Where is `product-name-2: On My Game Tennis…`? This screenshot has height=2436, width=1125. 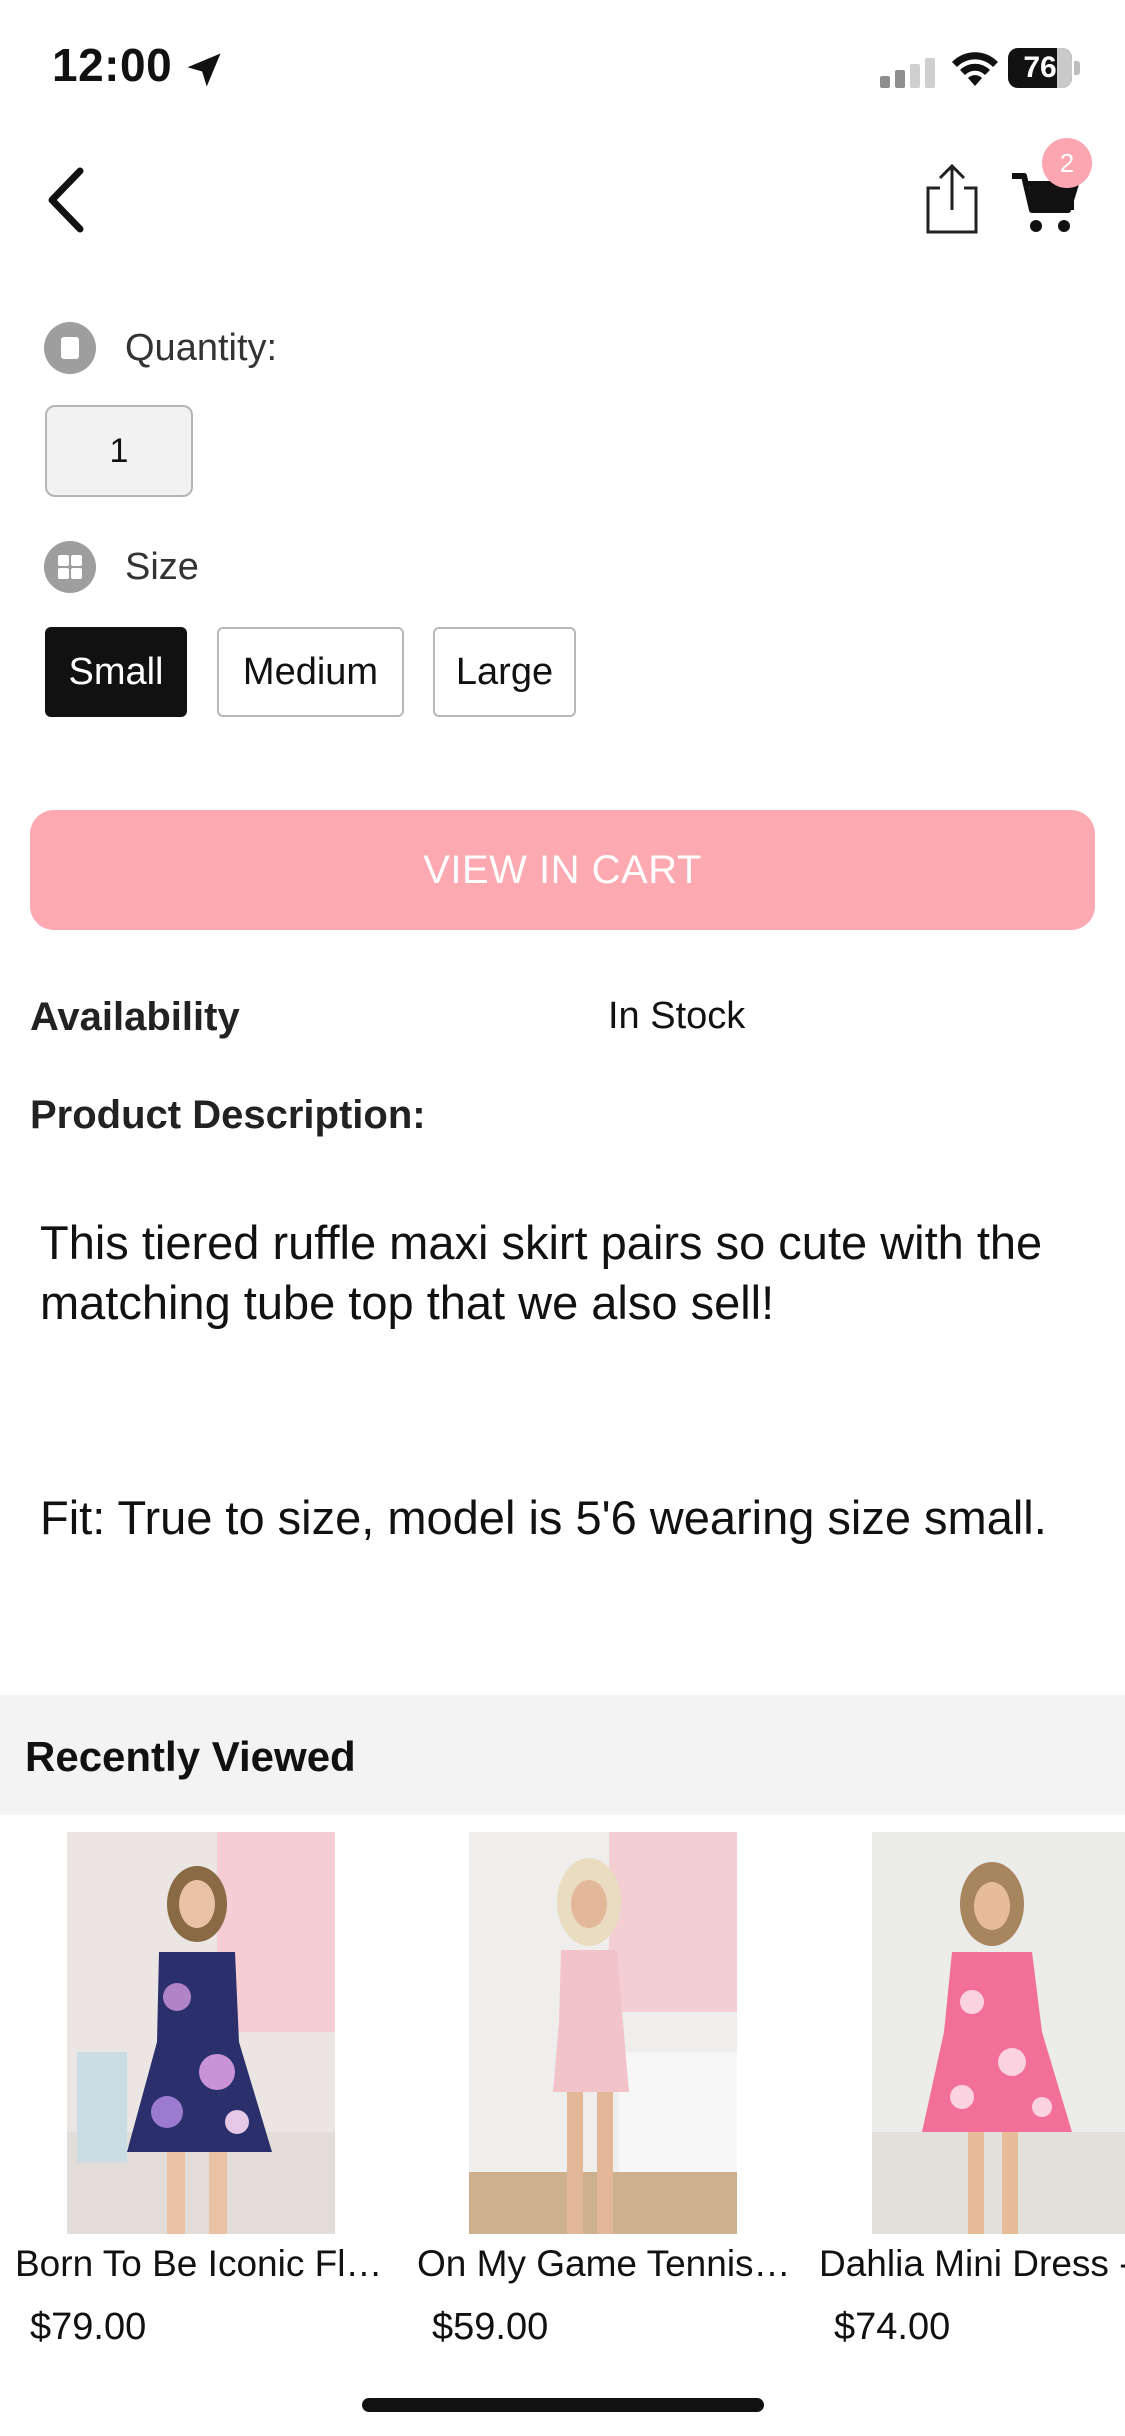 product-name-2: On My Game Tennis… is located at coordinates (602, 2264).